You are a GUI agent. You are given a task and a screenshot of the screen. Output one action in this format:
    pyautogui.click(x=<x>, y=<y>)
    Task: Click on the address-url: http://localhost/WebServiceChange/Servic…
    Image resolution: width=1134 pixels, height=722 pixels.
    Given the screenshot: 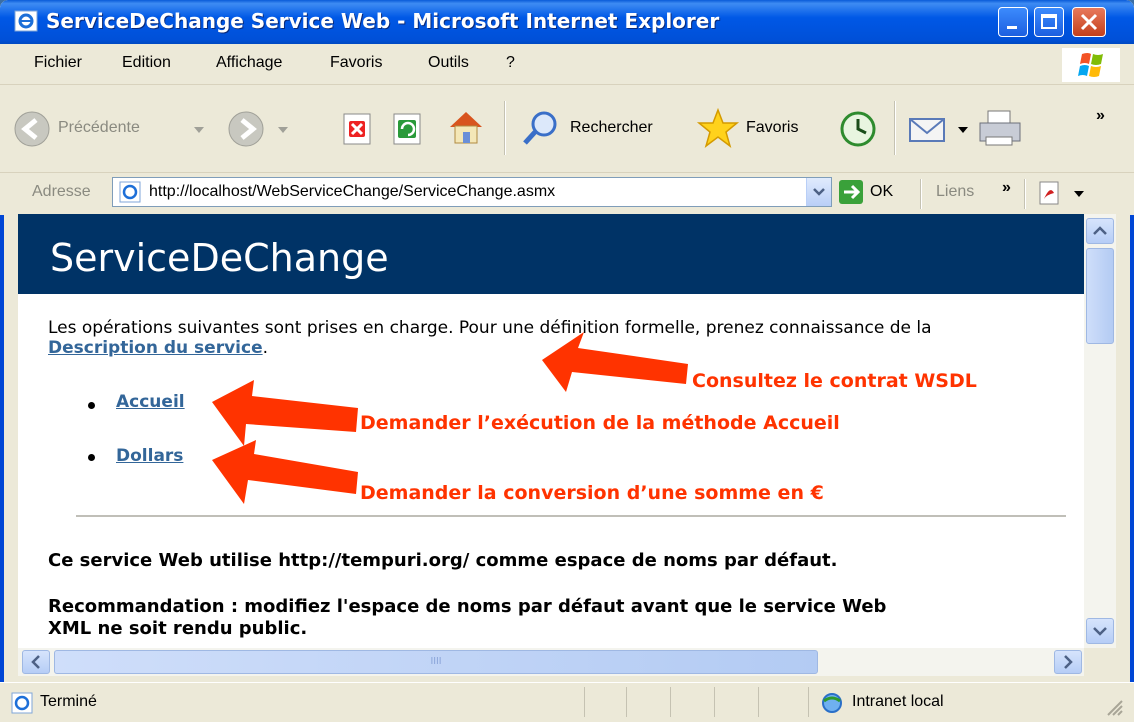 What is the action you would take?
    pyautogui.click(x=352, y=191)
    